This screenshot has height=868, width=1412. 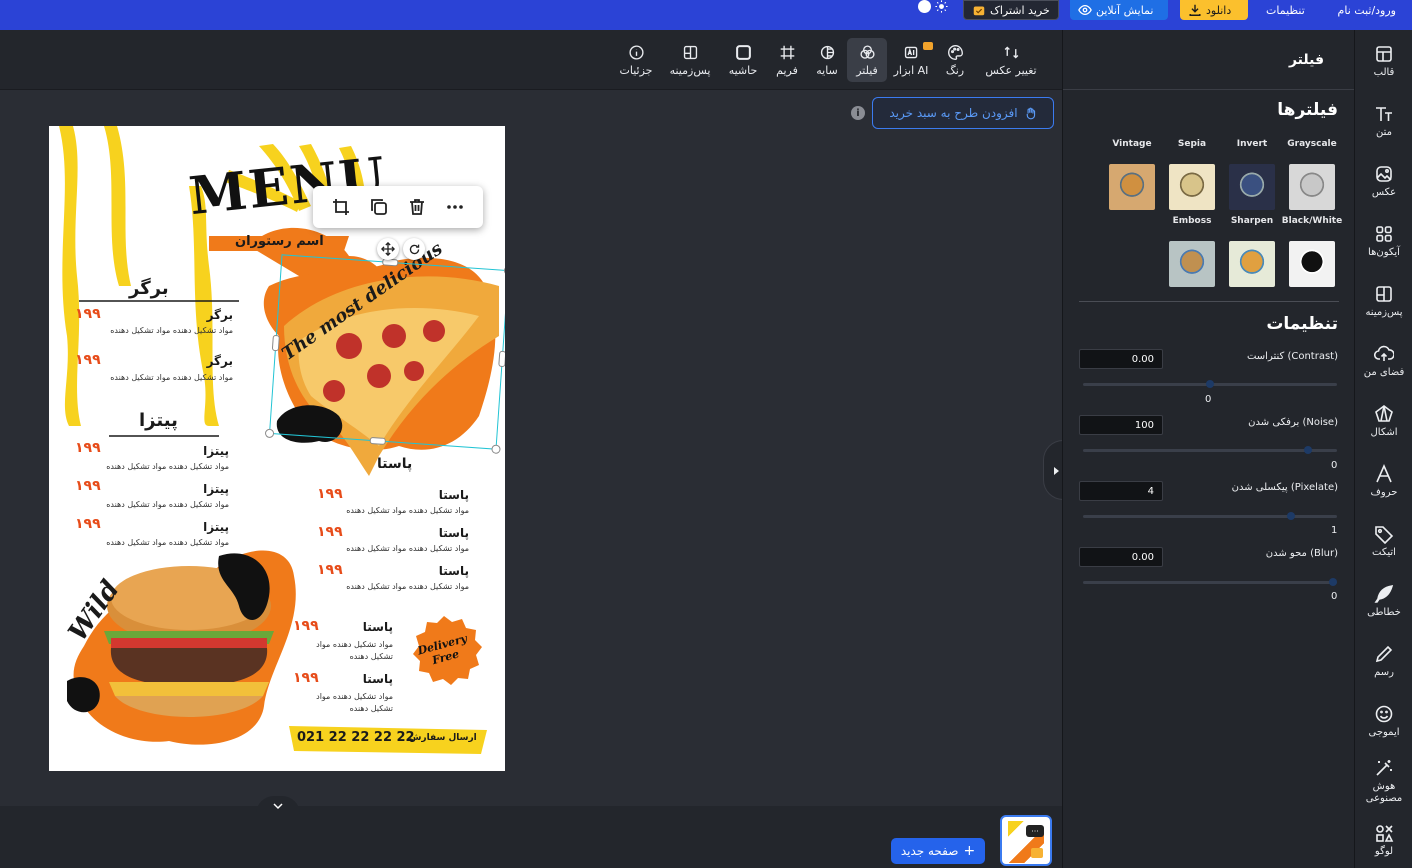 I want to click on blur-input: 0.00, so click(x=1121, y=557).